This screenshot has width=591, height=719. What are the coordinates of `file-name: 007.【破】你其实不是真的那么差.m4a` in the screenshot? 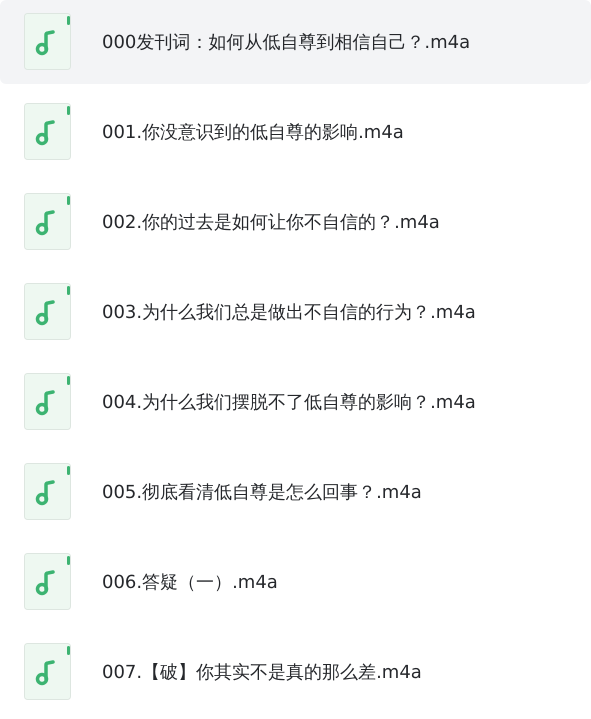 It's located at (262, 672).